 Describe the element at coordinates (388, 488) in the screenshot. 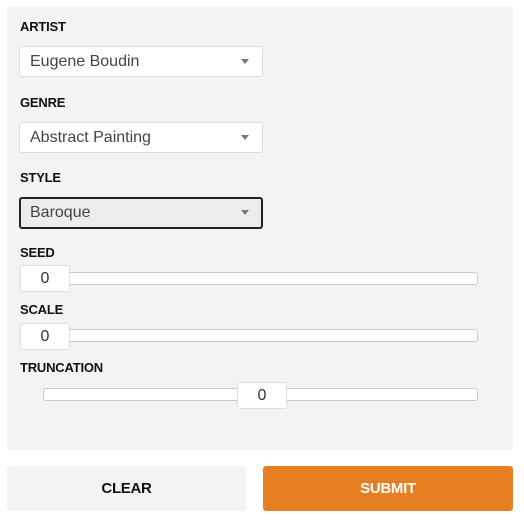

I see `submit-button: SUBMIT` at that location.